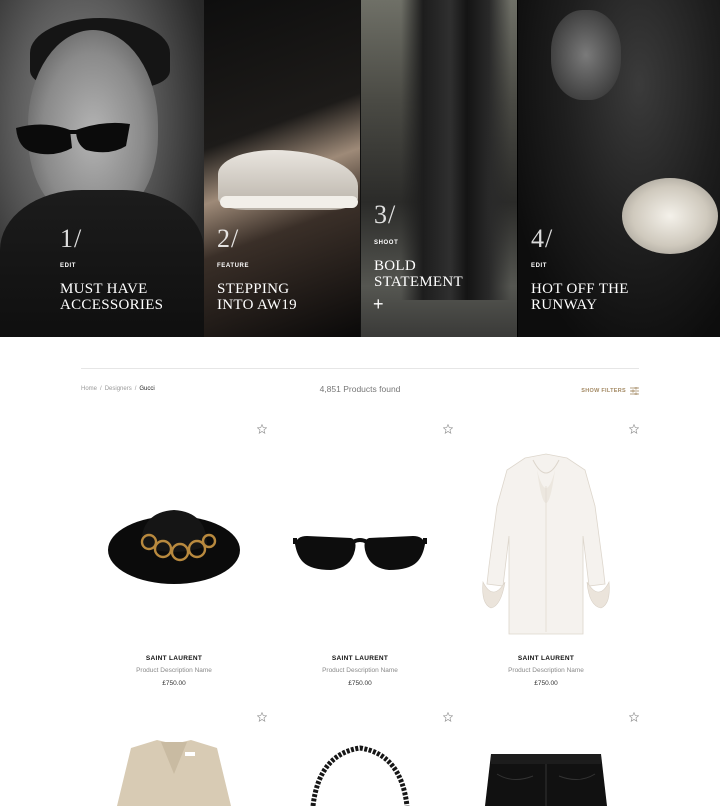 Image resolution: width=720 pixels, height=806 pixels. Describe the element at coordinates (257, 305) in the screenshot. I see `tile-title-line: INTO AW19` at that location.